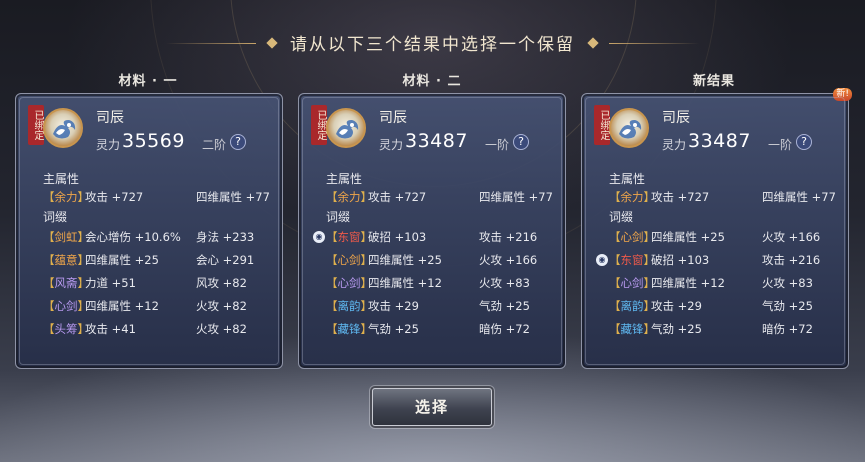  I want to click on page-title: 请从以下三个结果中选择一个保留, so click(432, 42).